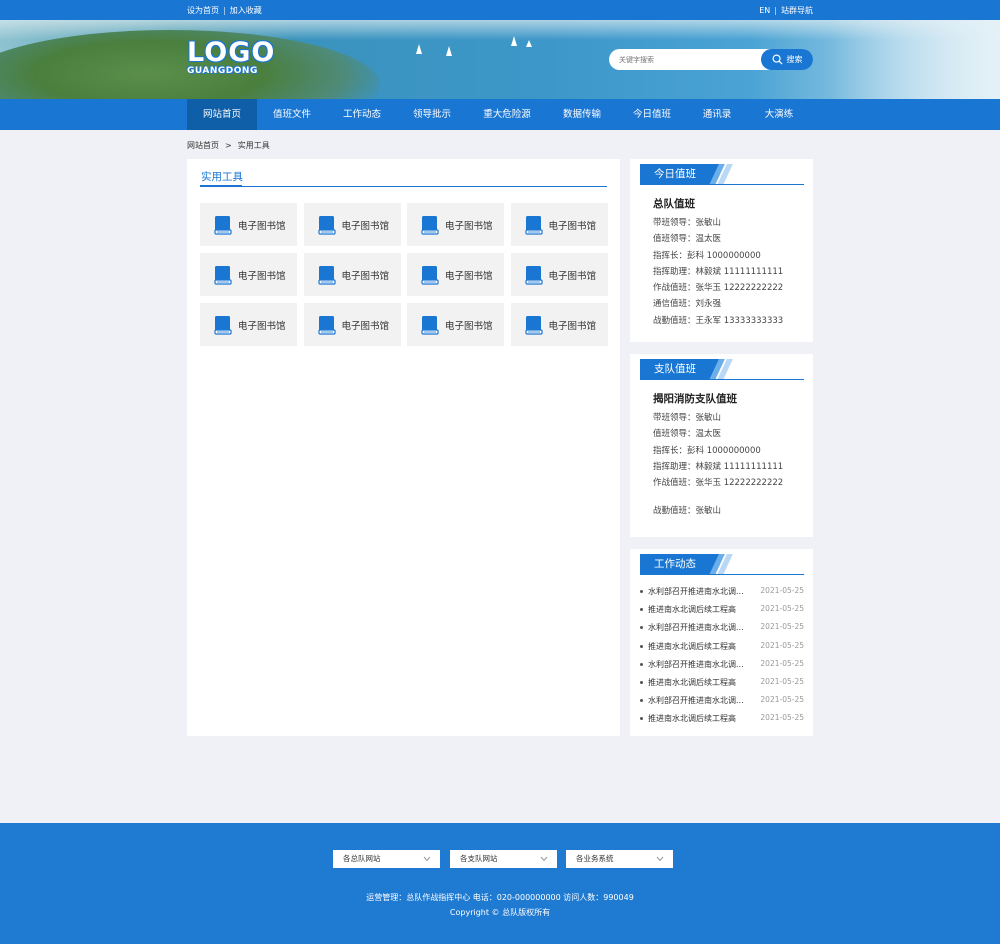 The image size is (1000, 944). What do you see at coordinates (797, 10) in the screenshot?
I see `site-nav-link: 站群导航` at bounding box center [797, 10].